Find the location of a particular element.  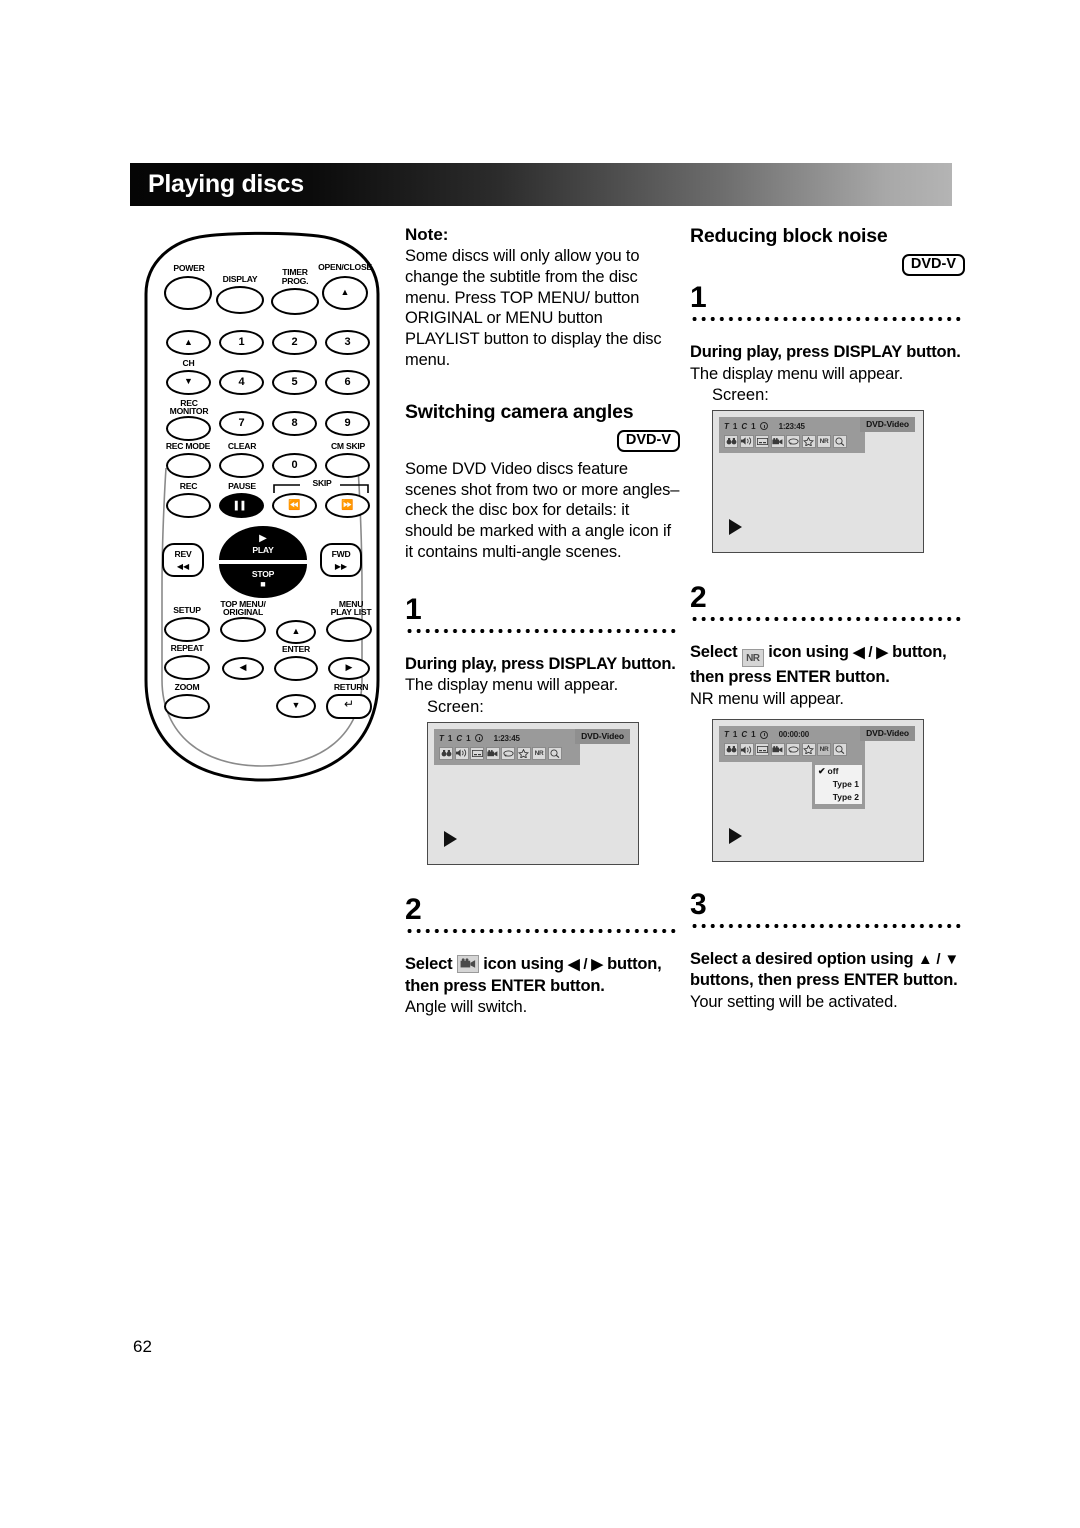

zoom-button is located at coordinates (187, 706).